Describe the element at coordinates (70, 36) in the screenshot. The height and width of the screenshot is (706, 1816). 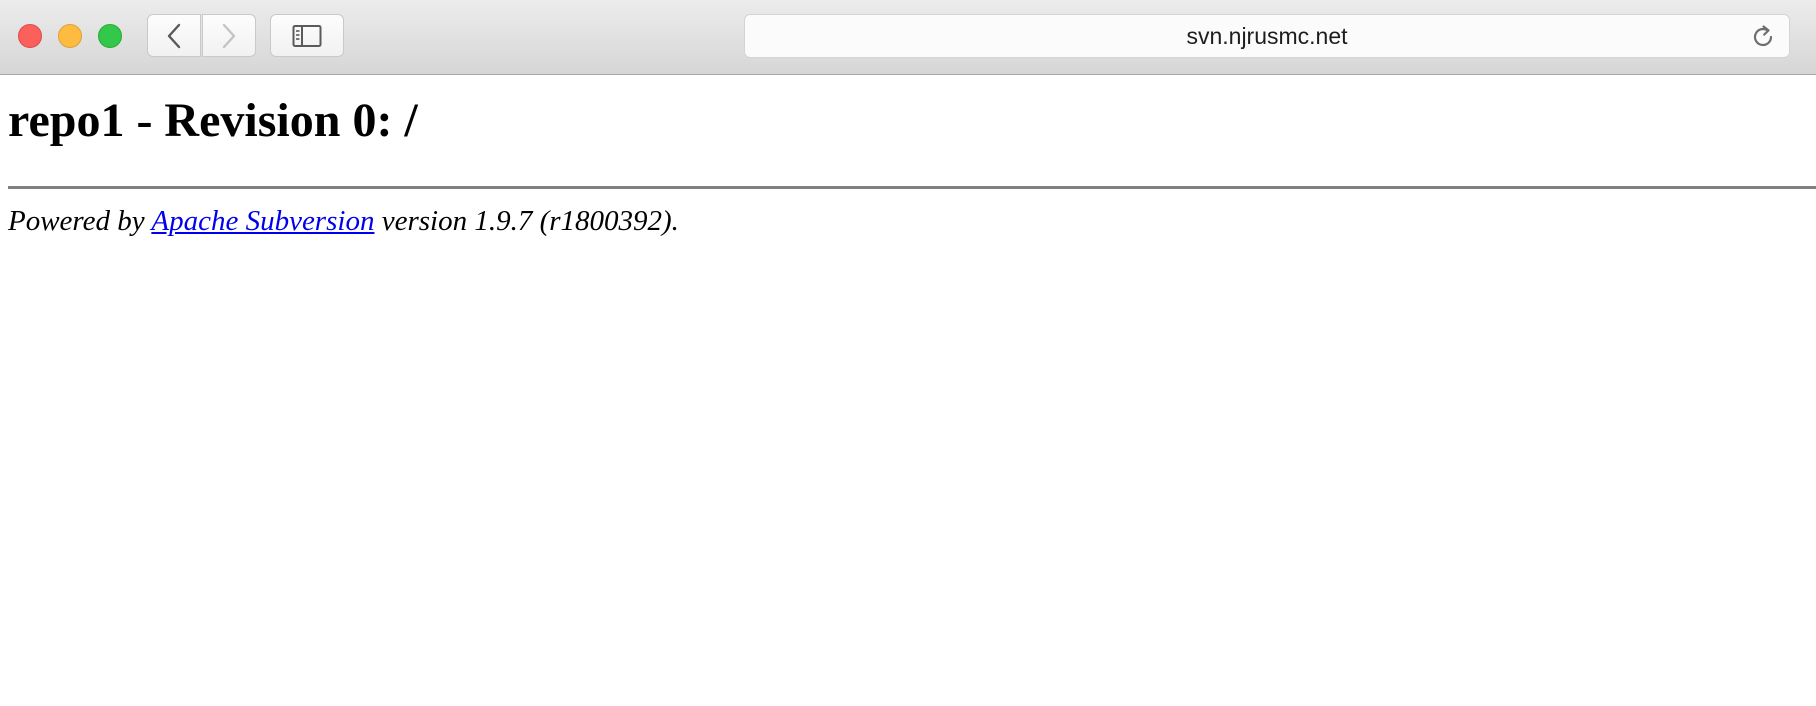
I see `minimize-window-button` at that location.